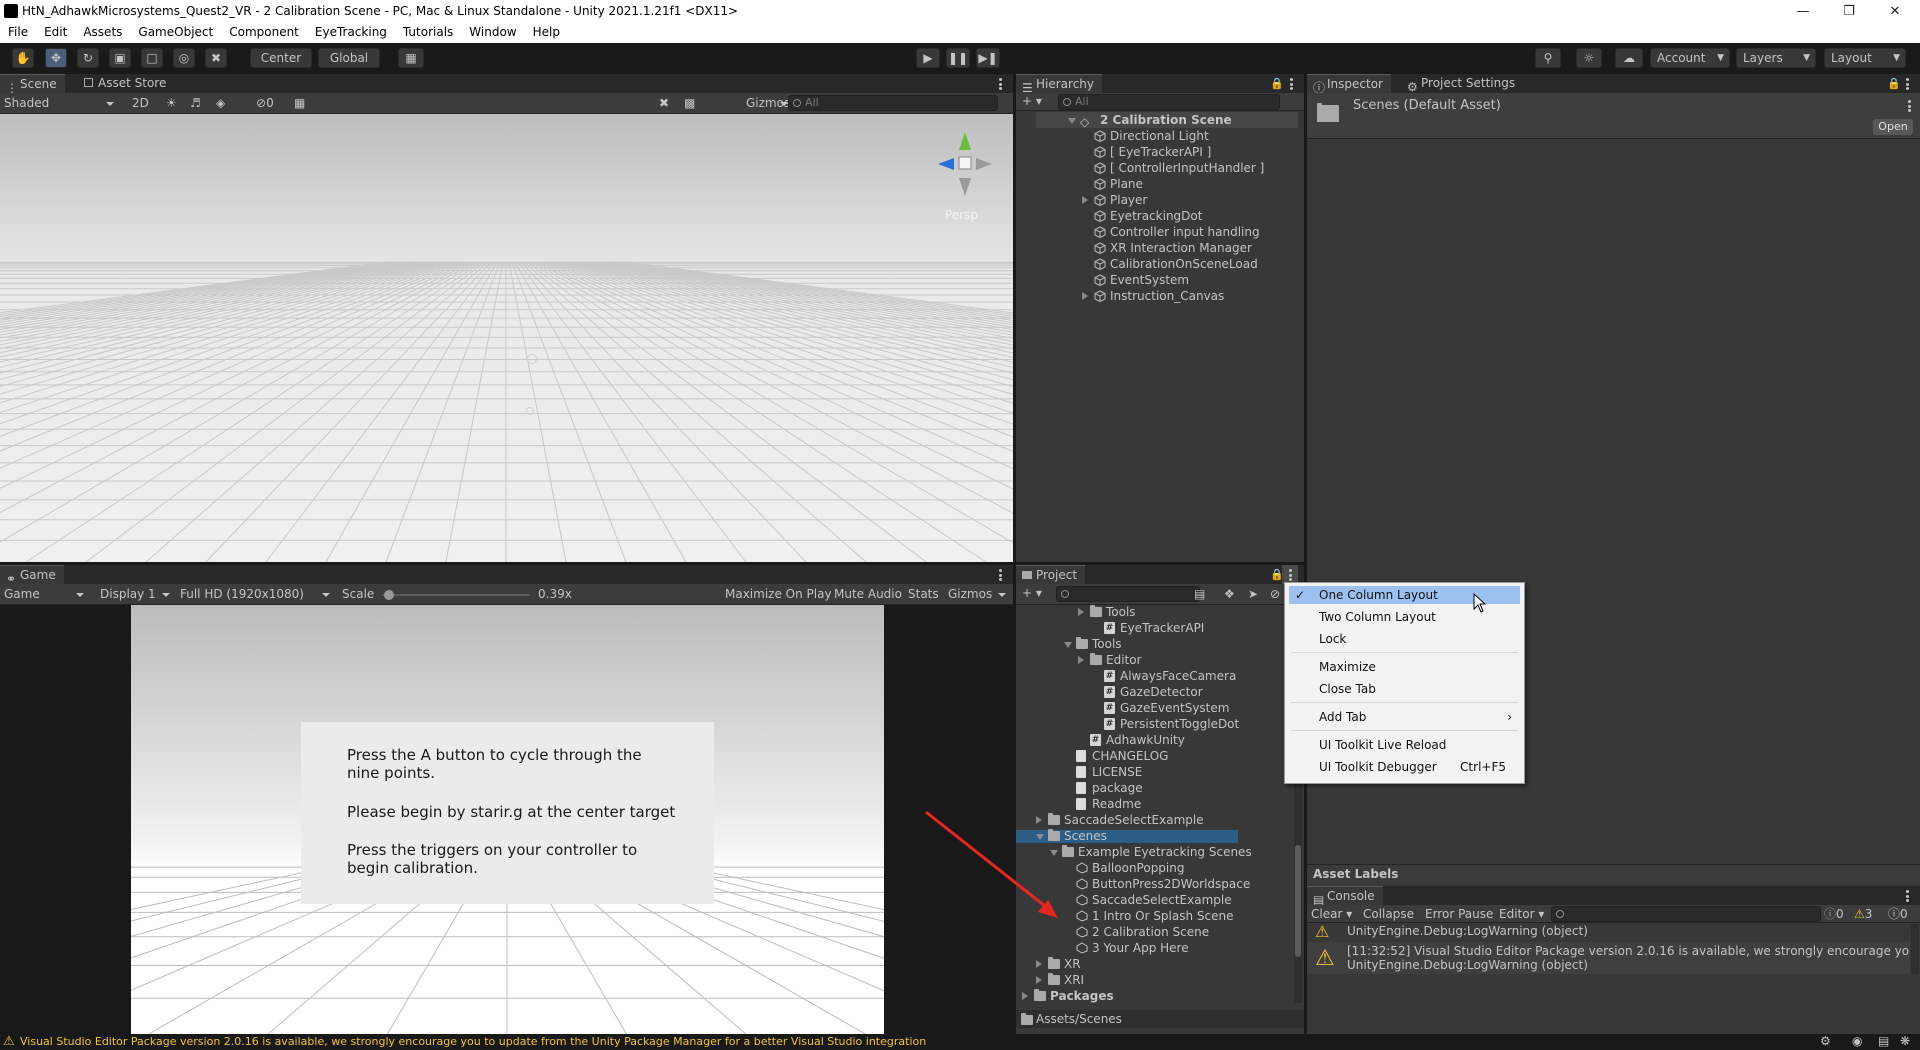  I want to click on search-icon: ⚲, so click(1548, 58).